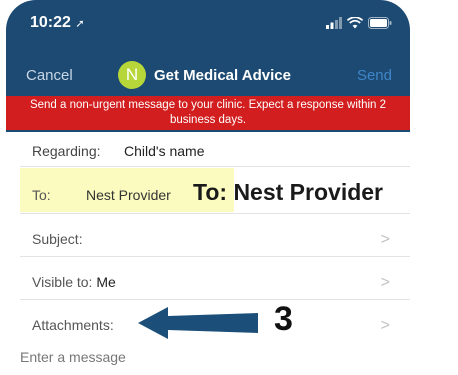 The width and height of the screenshot is (458, 375). I want to click on regarding-label: Regarding:, so click(66, 151).